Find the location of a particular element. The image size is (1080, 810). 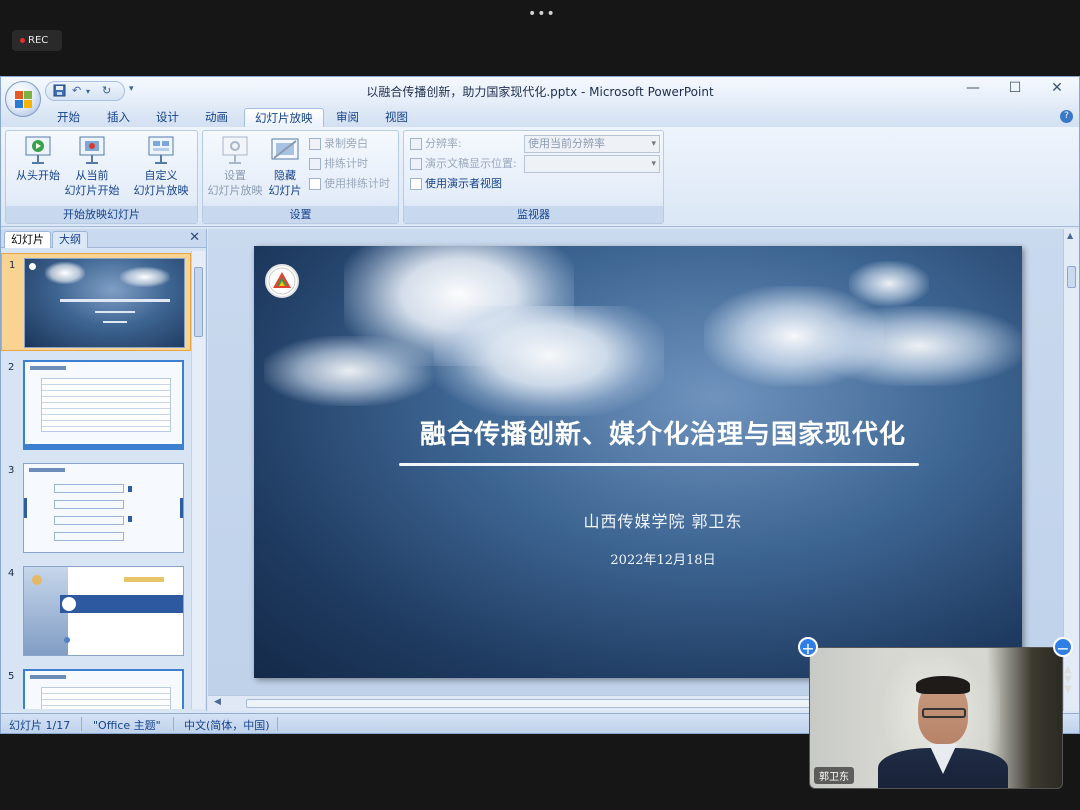

slide-4-preview is located at coordinates (103, 611).